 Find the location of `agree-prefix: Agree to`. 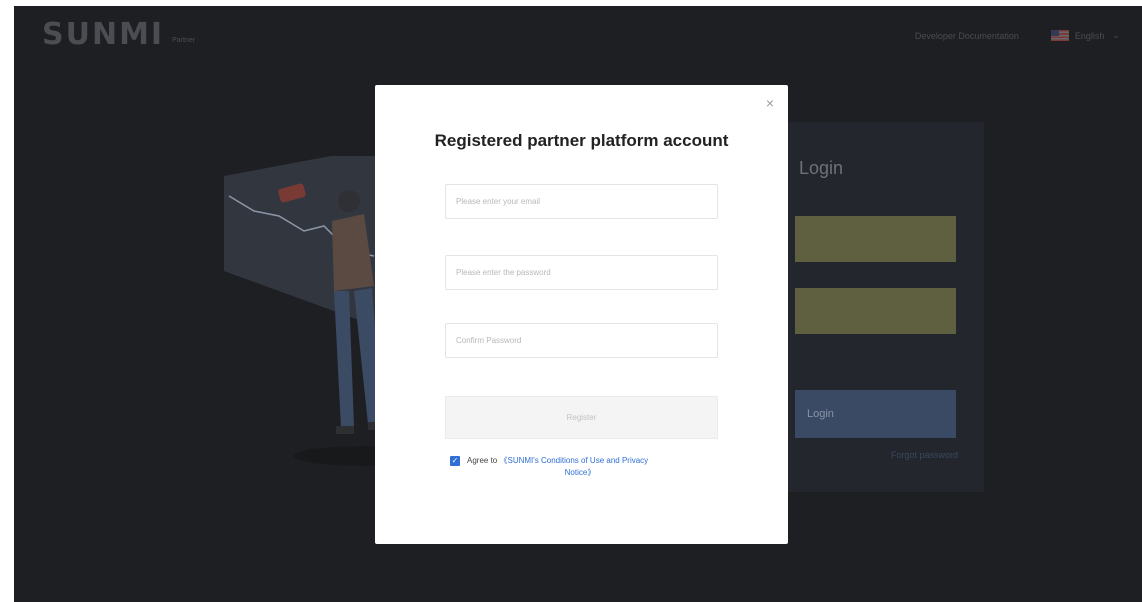

agree-prefix: Agree to is located at coordinates (482, 460).